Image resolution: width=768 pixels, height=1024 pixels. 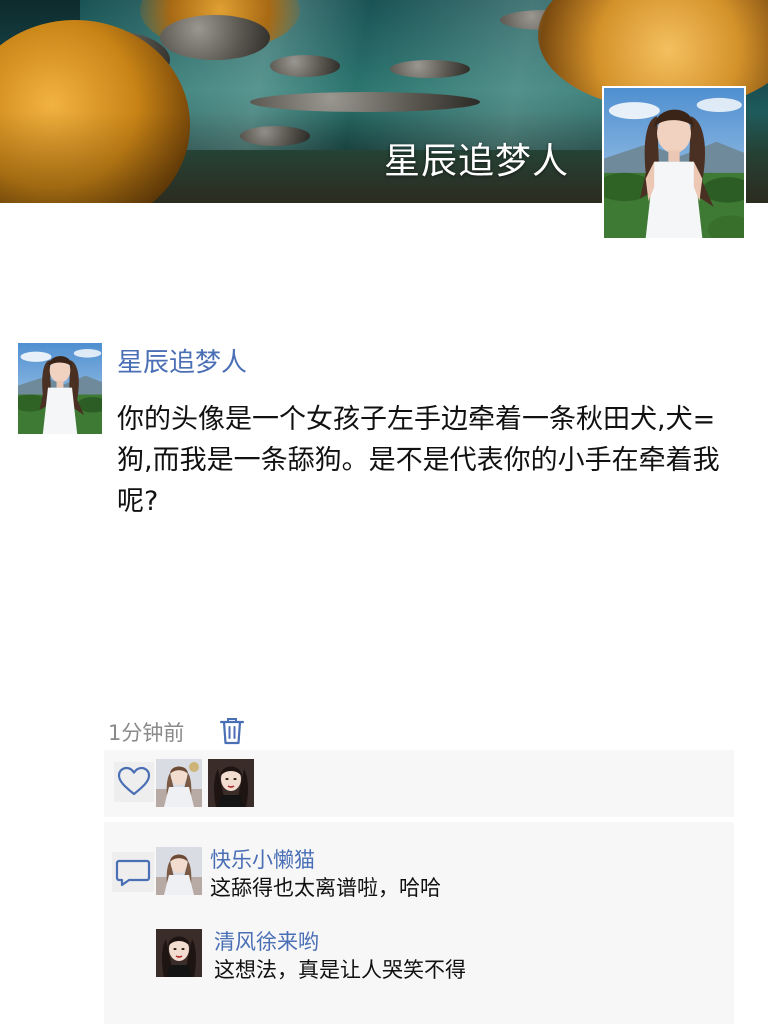 I want to click on delete-button, so click(x=232, y=731).